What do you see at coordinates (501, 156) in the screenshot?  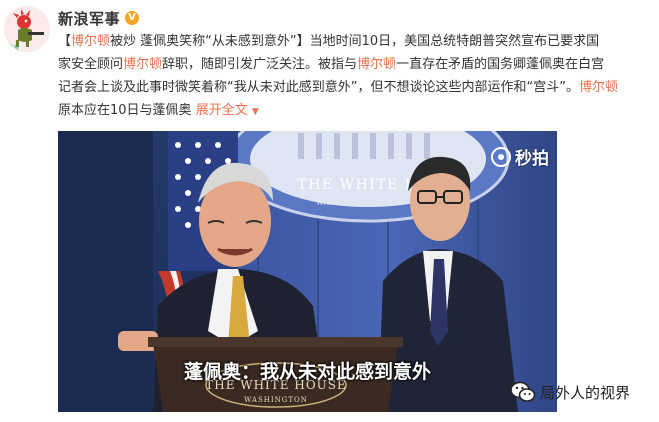 I see `miaopai-icon` at bounding box center [501, 156].